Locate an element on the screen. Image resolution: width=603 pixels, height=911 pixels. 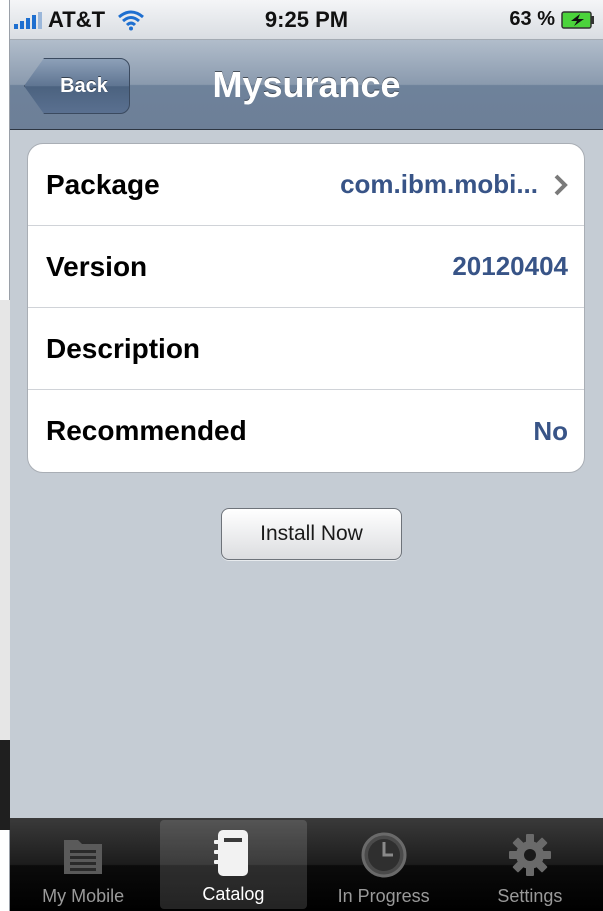
version-value: 20120404 is located at coordinates (510, 266).